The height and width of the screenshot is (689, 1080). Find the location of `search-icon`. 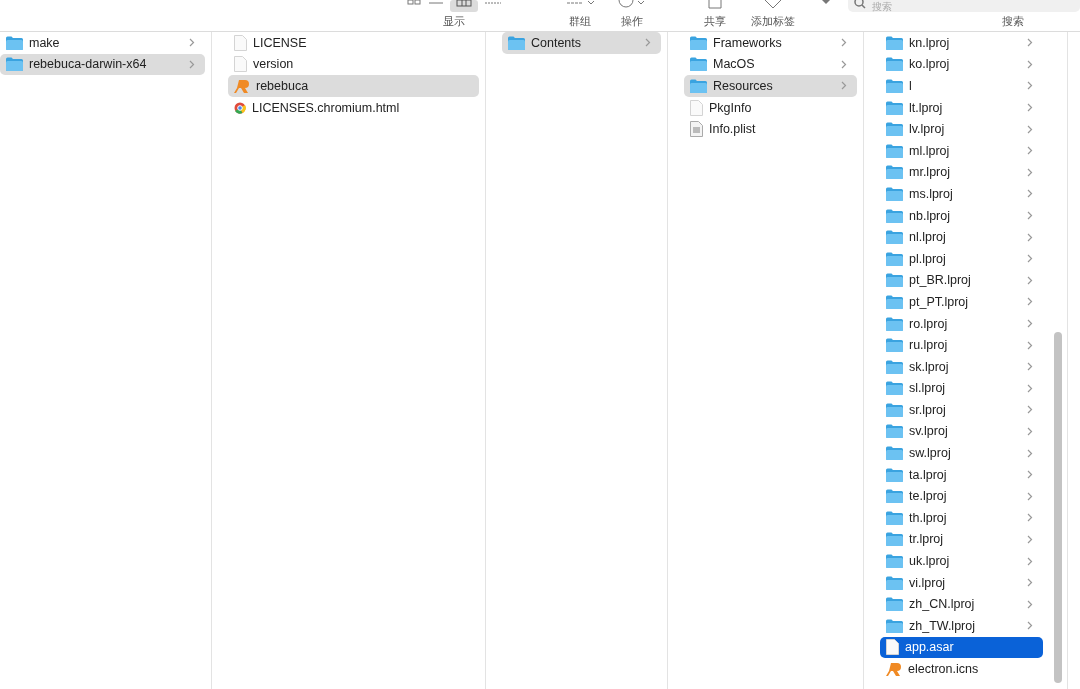

search-icon is located at coordinates (860, 5).